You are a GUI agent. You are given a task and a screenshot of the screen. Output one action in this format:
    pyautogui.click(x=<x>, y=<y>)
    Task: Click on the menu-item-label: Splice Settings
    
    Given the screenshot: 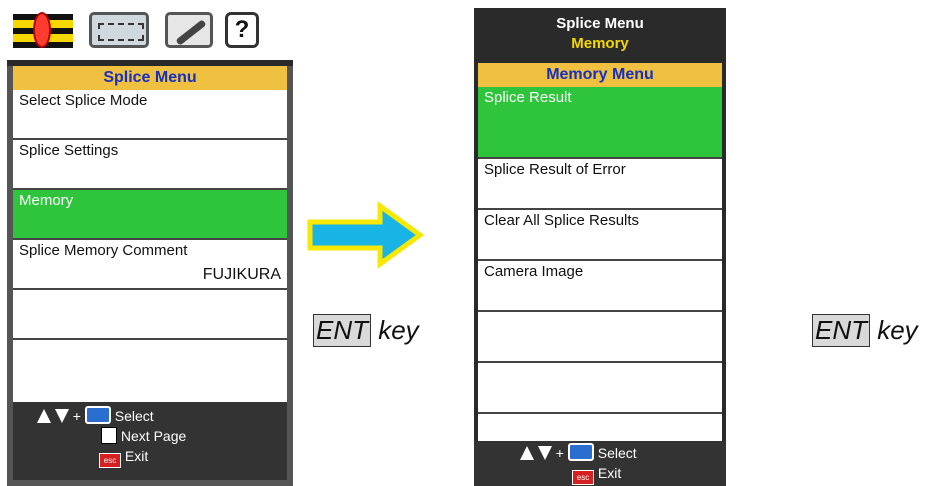 What is the action you would take?
    pyautogui.click(x=69, y=150)
    